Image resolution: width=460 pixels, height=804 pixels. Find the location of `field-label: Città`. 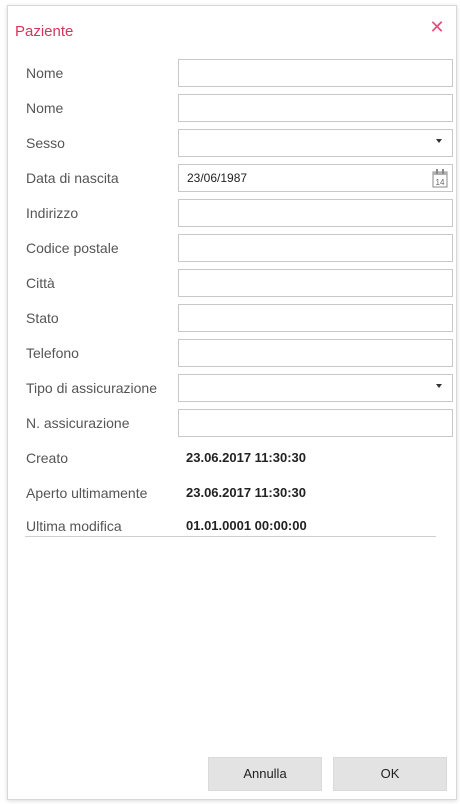

field-label: Città is located at coordinates (40, 283).